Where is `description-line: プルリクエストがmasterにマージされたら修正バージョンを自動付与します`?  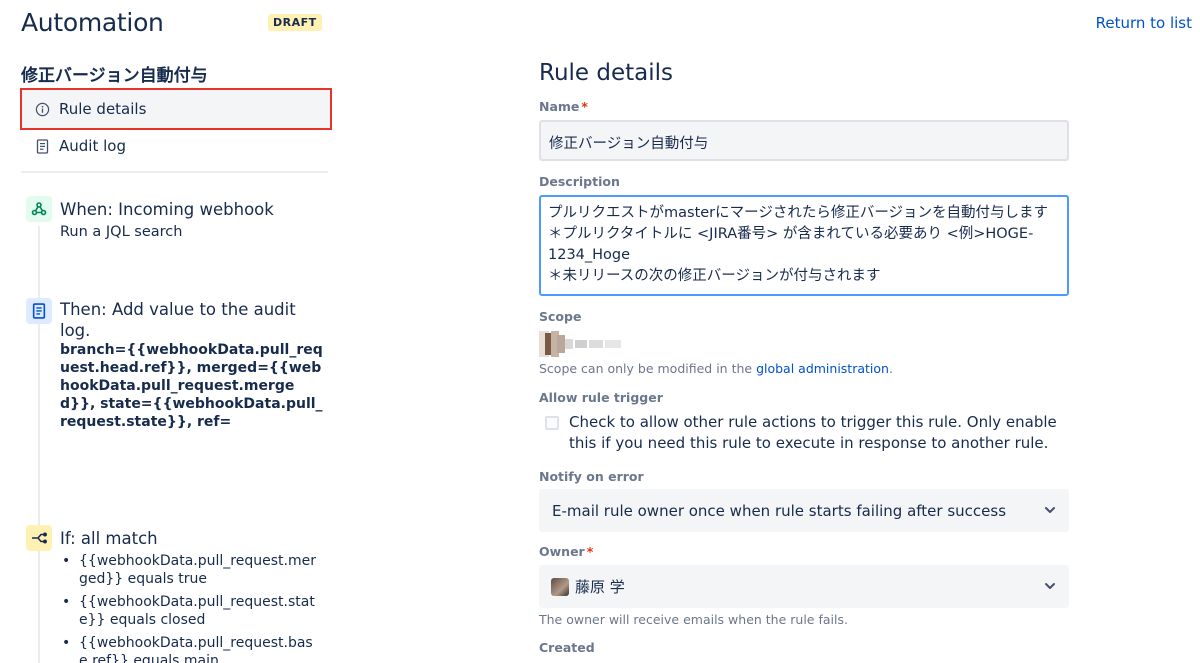 description-line: プルリクエストがmasterにマージされたら修正バージョンを自動付与します is located at coordinates (798, 213).